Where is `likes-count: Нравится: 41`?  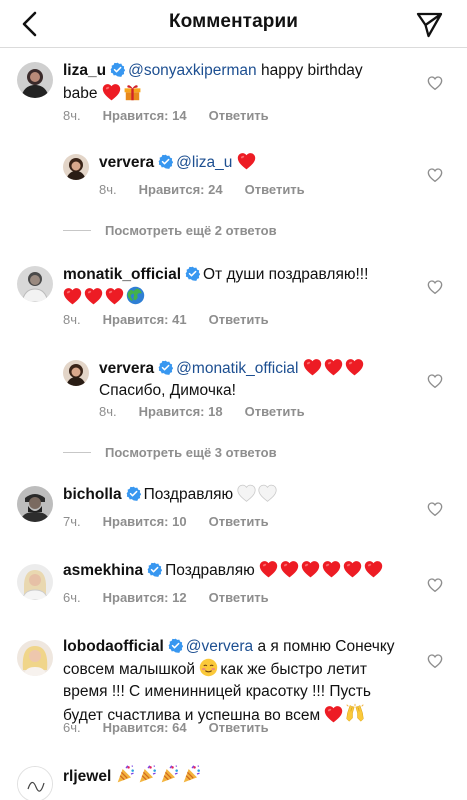 likes-count: Нравится: 41 is located at coordinates (145, 319).